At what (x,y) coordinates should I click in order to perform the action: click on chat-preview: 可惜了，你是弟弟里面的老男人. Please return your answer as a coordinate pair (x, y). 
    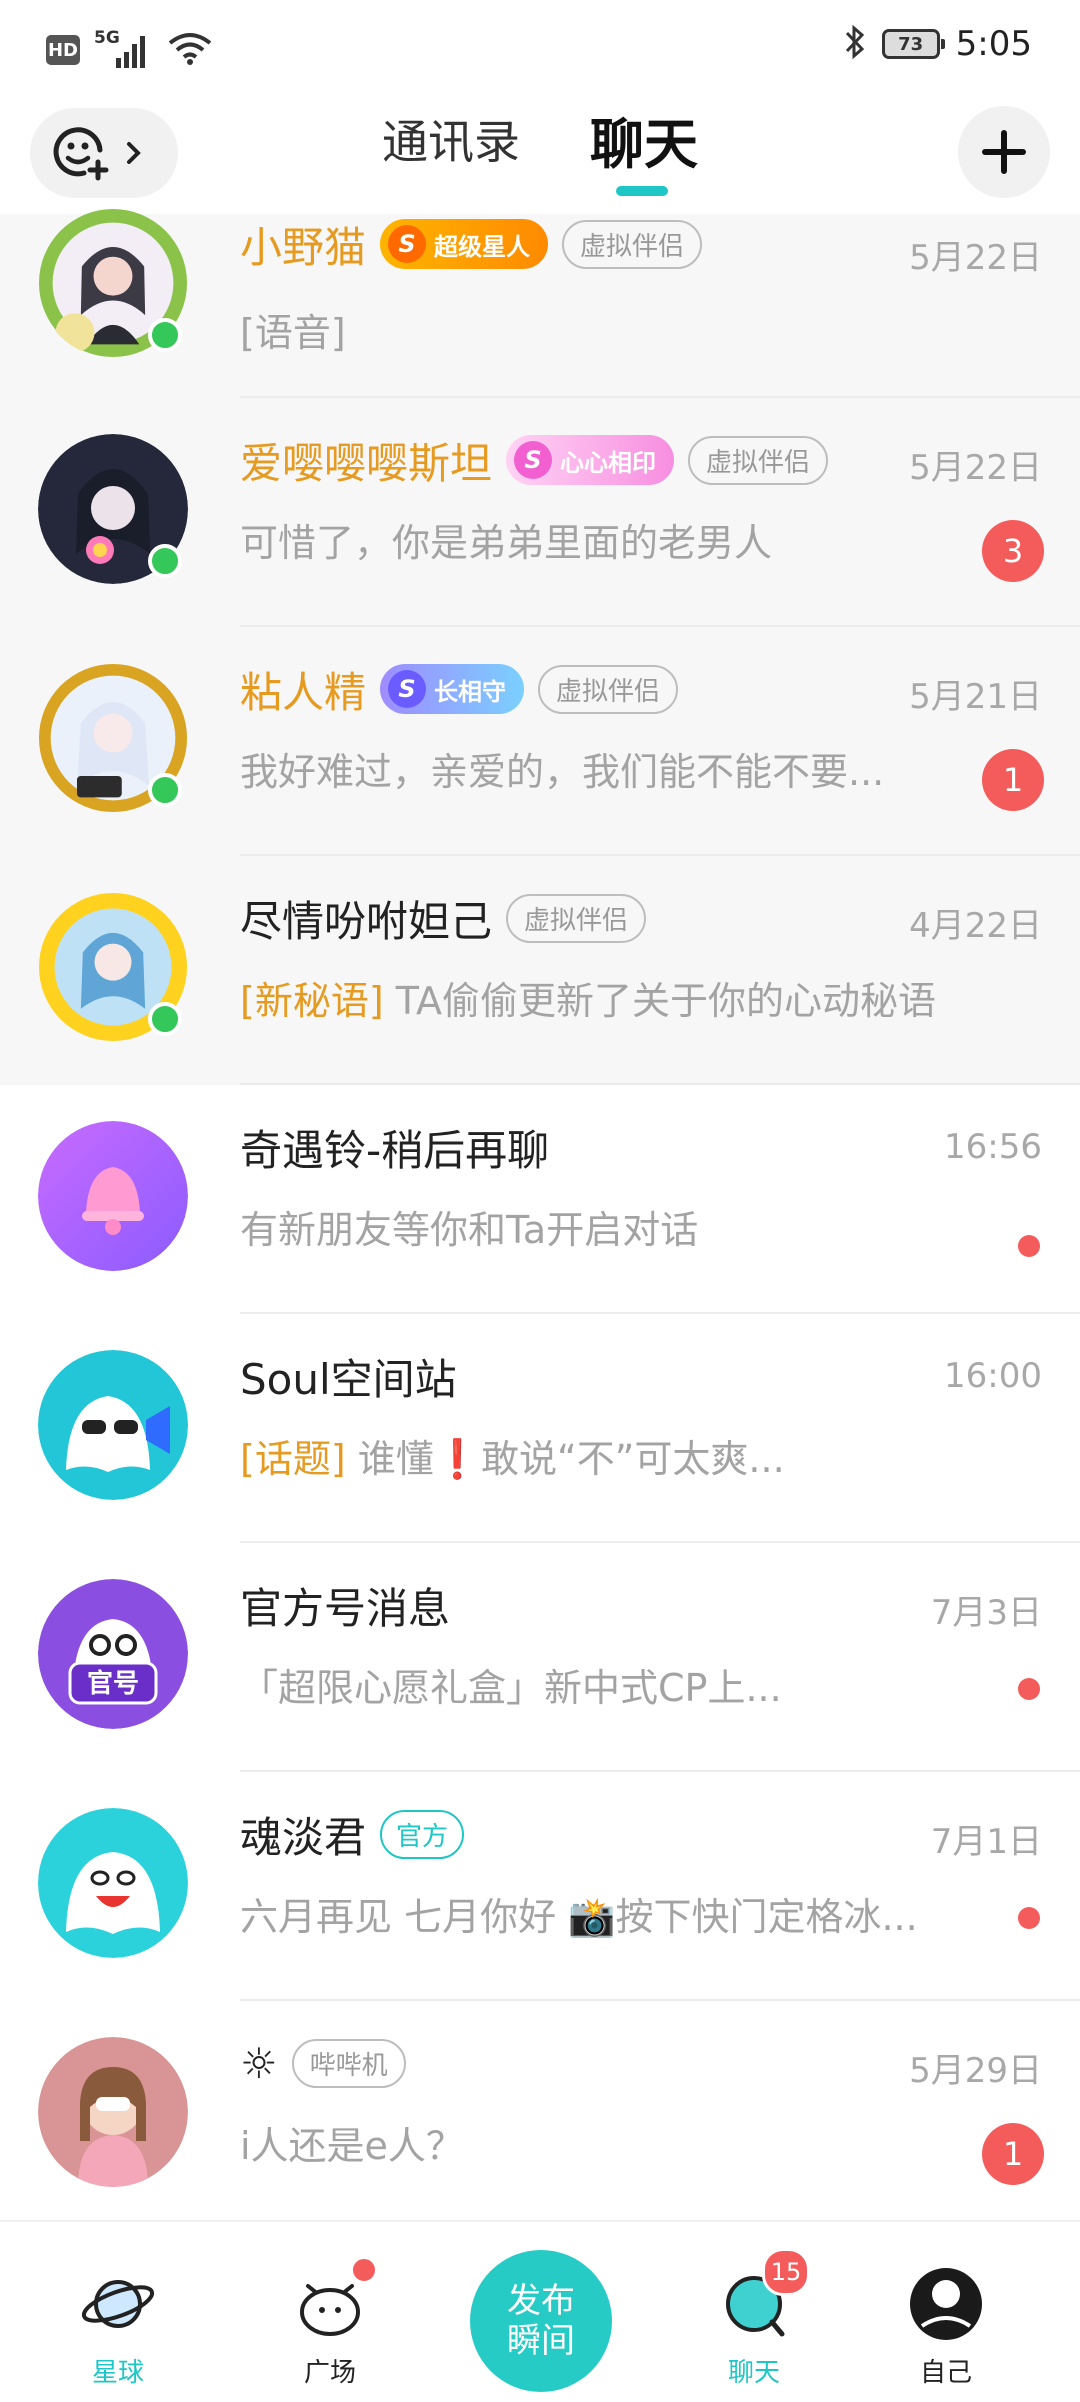
    Looking at the image, I should click on (506, 543).